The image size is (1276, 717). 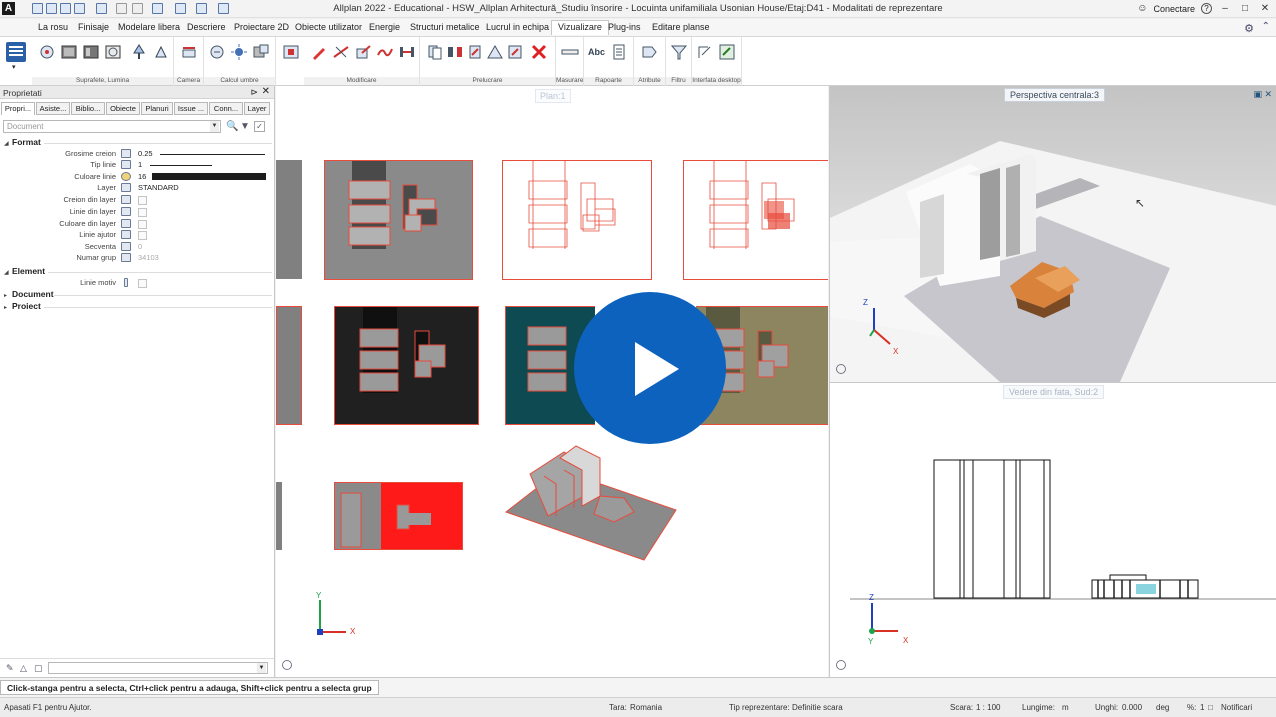 What do you see at coordinates (445, 27) in the screenshot?
I see `tab-structuri-metalice: Structuri metalice` at bounding box center [445, 27].